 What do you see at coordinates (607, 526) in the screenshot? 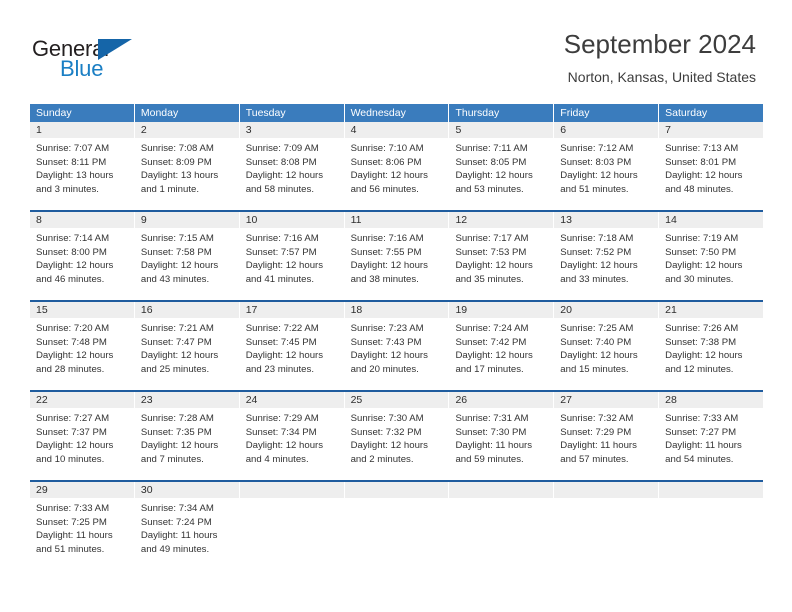
I see `day-cell-empty` at bounding box center [607, 526].